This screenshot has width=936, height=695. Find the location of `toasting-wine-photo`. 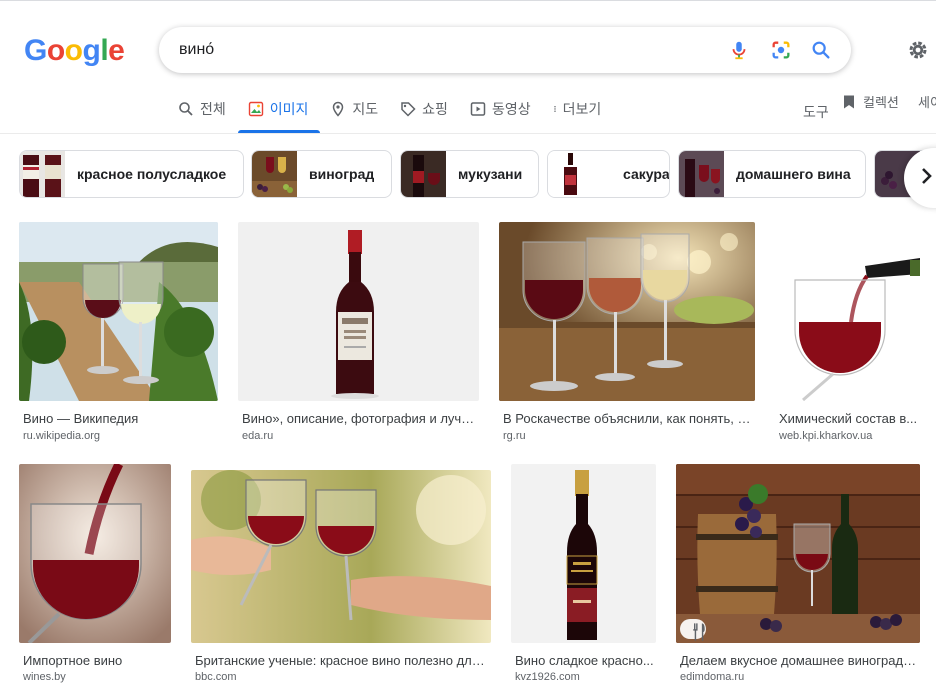

toasting-wine-photo is located at coordinates (341, 556).